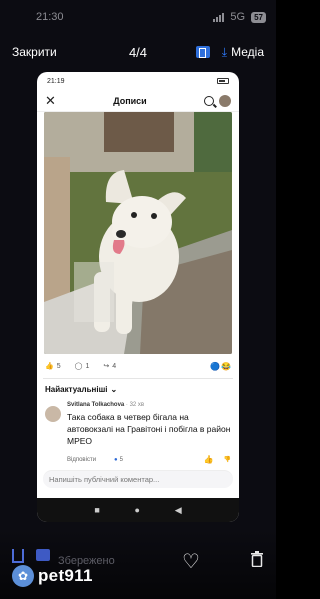 The width and height of the screenshot is (320, 599). Describe the element at coordinates (209, 100) in the screenshot. I see `search-icon` at that location.